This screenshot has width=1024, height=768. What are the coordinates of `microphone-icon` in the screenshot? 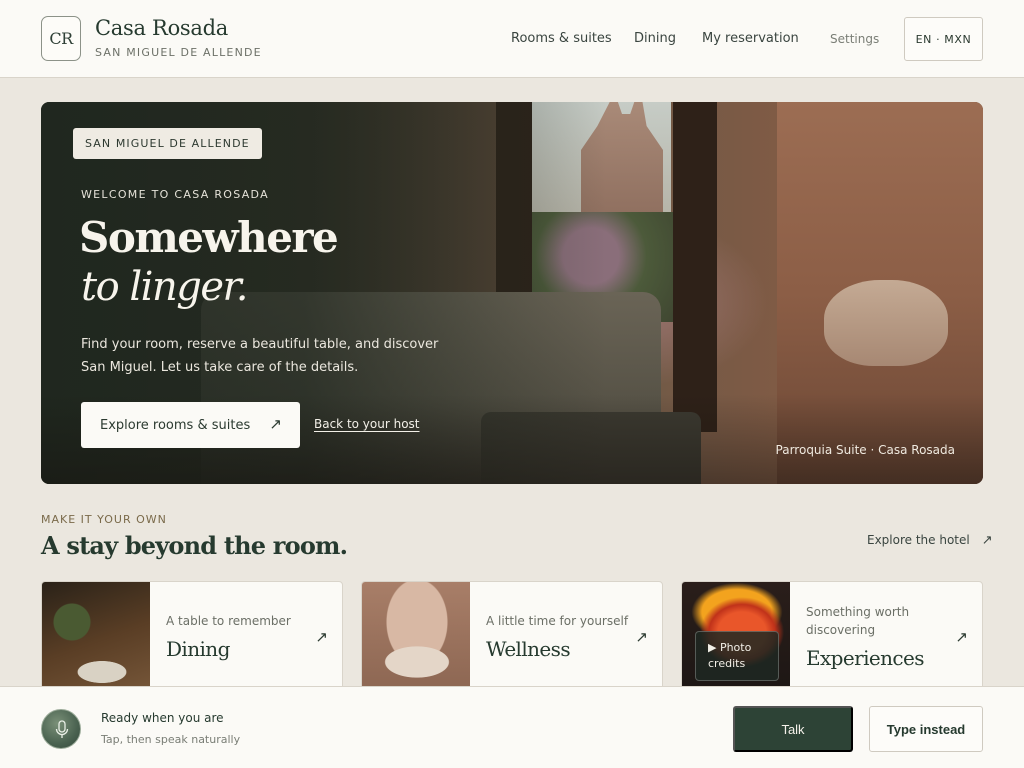 It's located at (61, 729).